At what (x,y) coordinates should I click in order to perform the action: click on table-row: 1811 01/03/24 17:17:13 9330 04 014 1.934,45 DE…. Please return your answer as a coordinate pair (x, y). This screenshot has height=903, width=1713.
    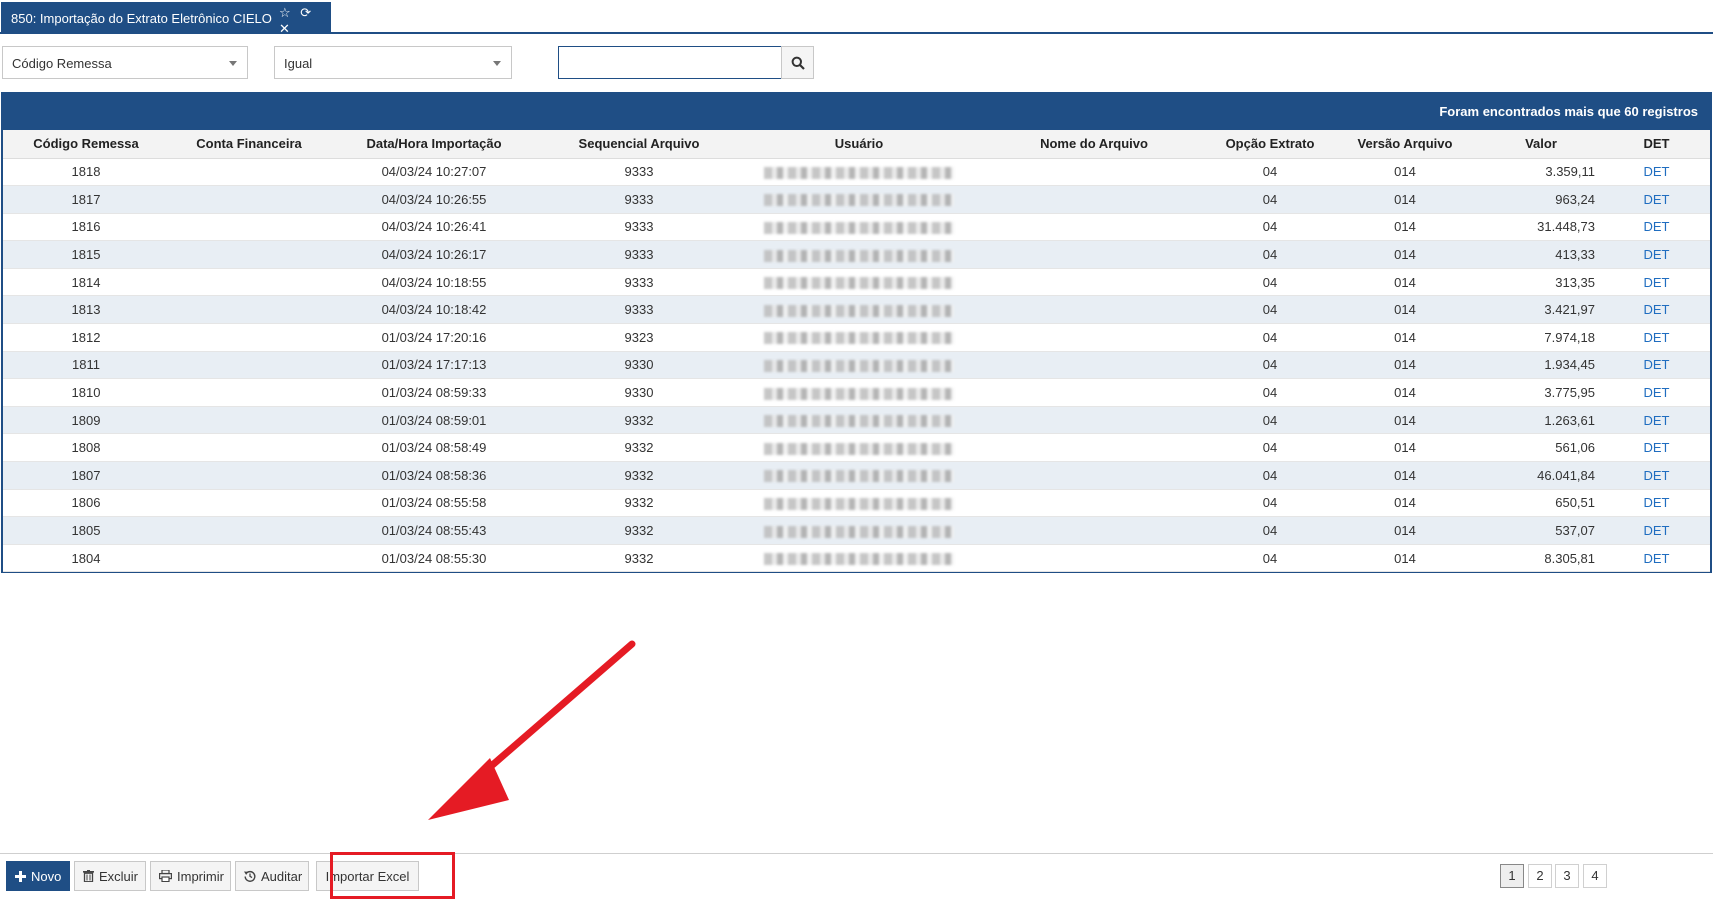
    Looking at the image, I should click on (856, 365).